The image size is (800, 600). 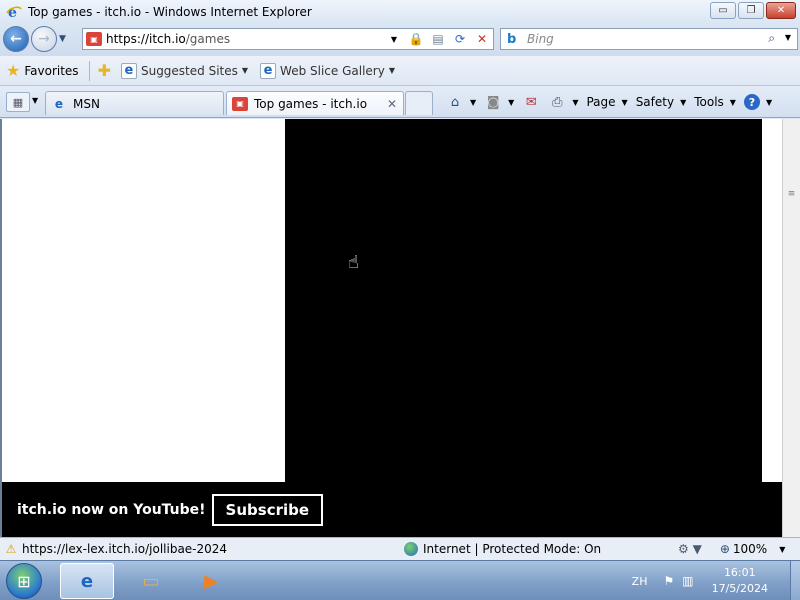 I want to click on favorites-star-icon: ★, so click(x=13, y=70).